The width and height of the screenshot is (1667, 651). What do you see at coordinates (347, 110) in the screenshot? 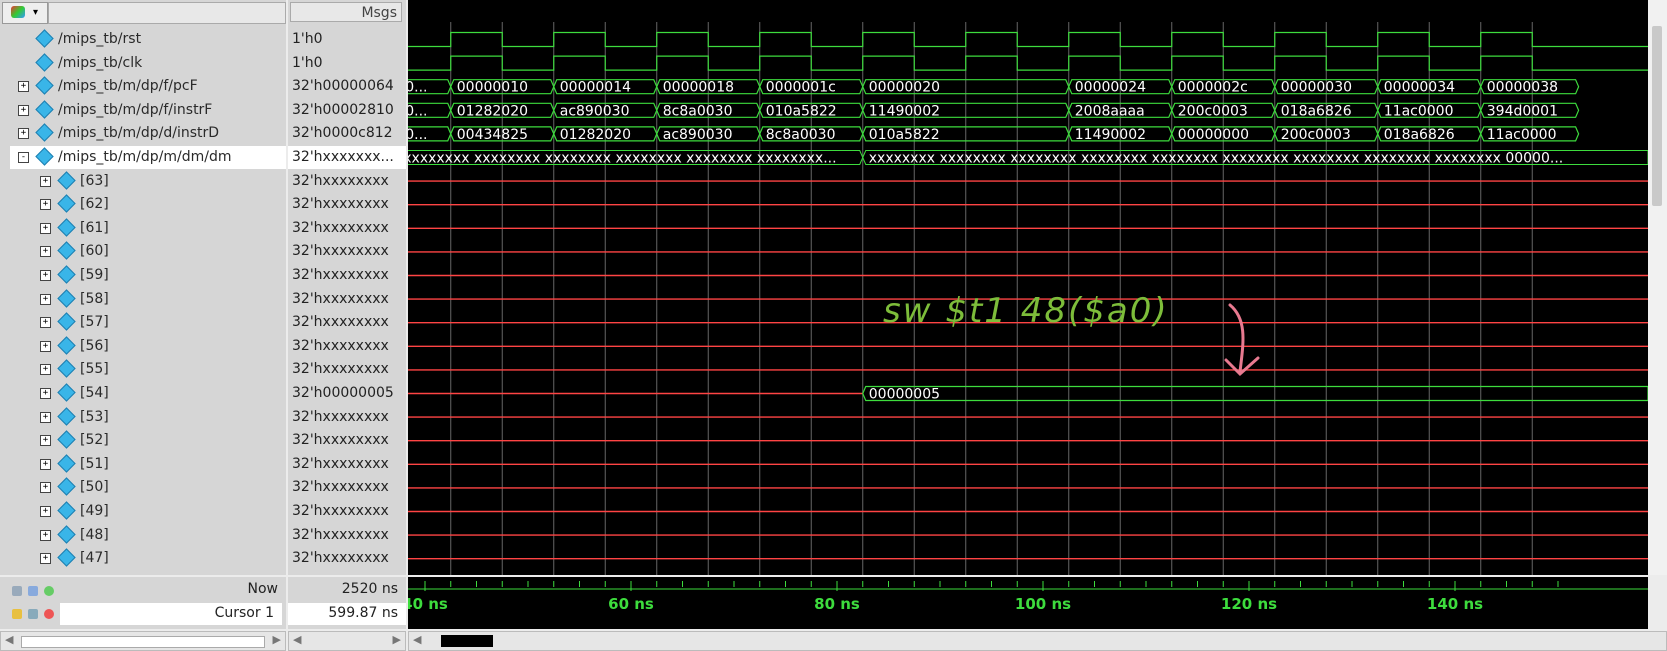
I see `signal-value: 32'h00002810` at bounding box center [347, 110].